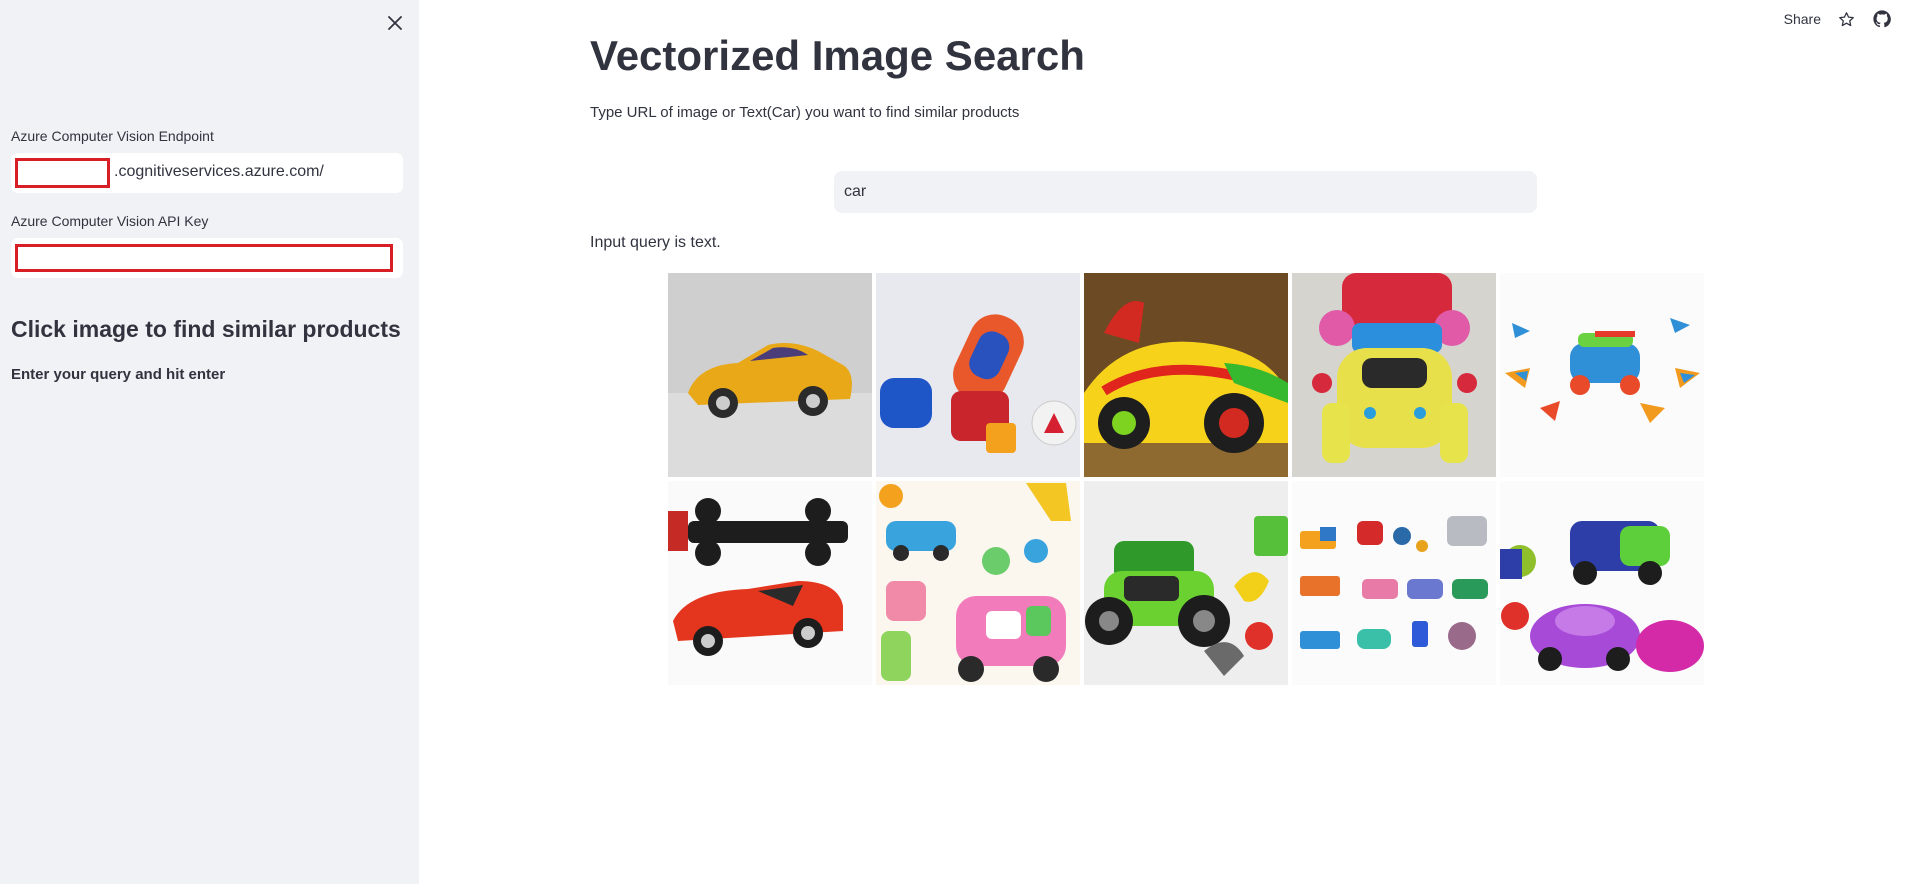  I want to click on toy-cars-collection-image, so click(1394, 583).